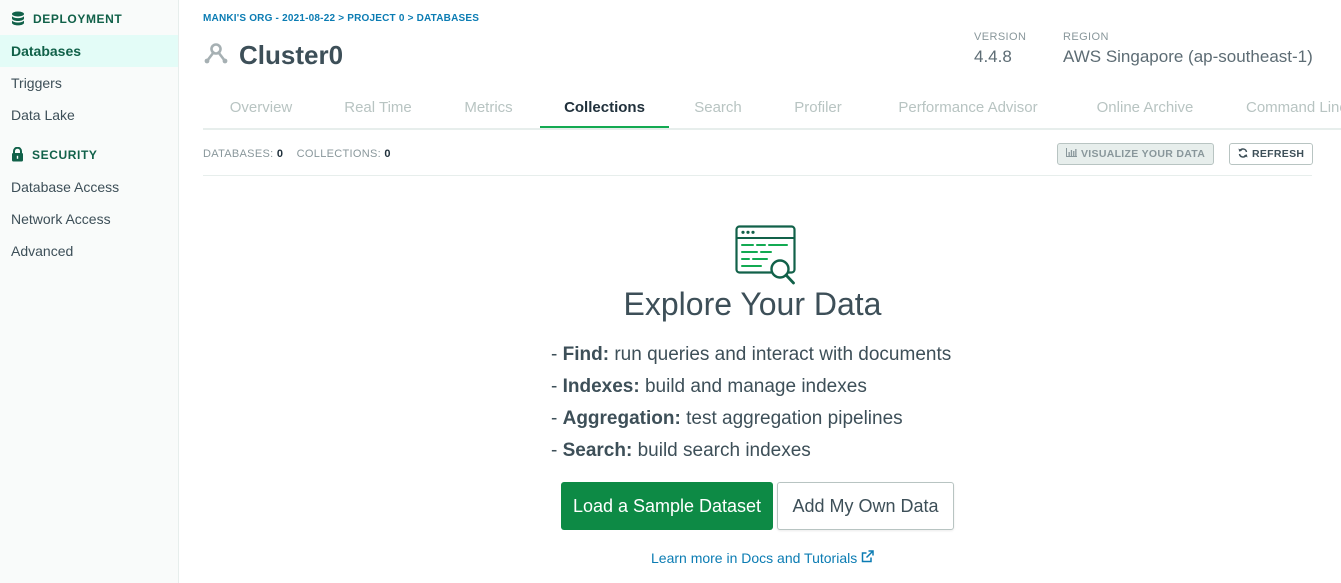 This screenshot has height=583, width=1341. Describe the element at coordinates (1071, 154) in the screenshot. I see `bar-chart-icon` at that location.